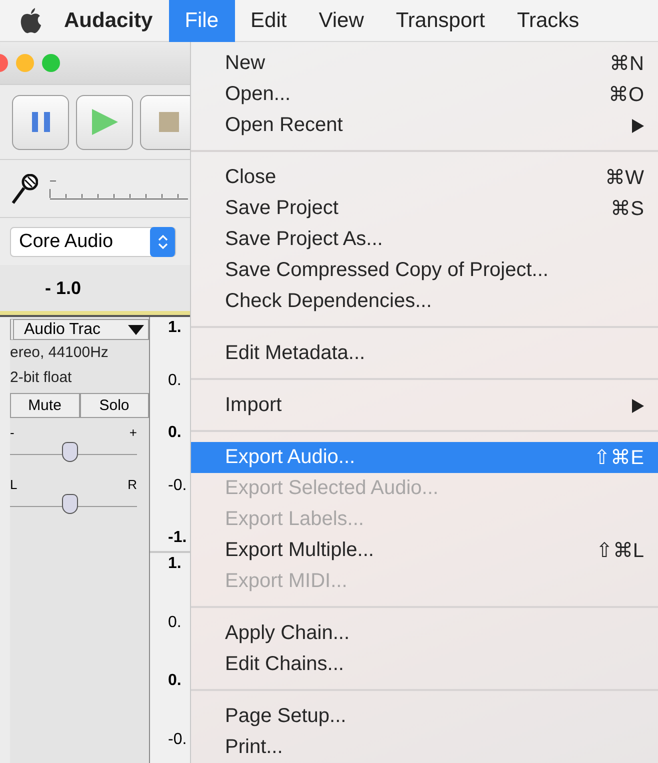 This screenshot has height=763, width=658. I want to click on stepper-arrows-icon, so click(163, 241).